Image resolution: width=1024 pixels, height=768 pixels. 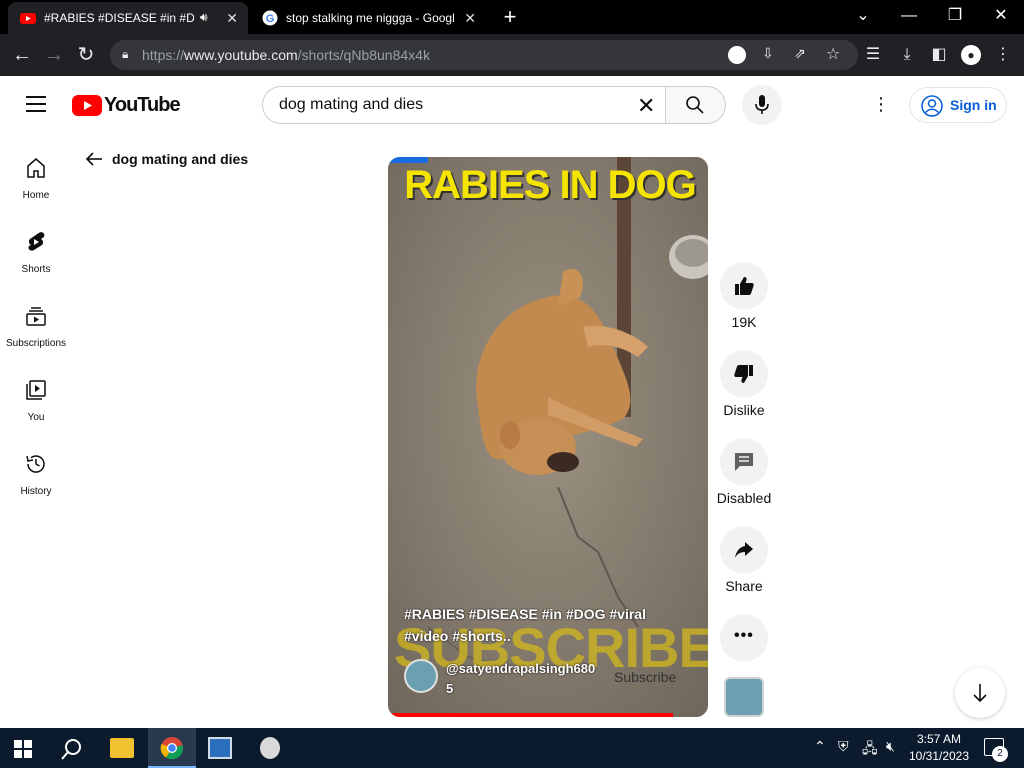 I want to click on sign-in-label: Sign in, so click(x=973, y=105).